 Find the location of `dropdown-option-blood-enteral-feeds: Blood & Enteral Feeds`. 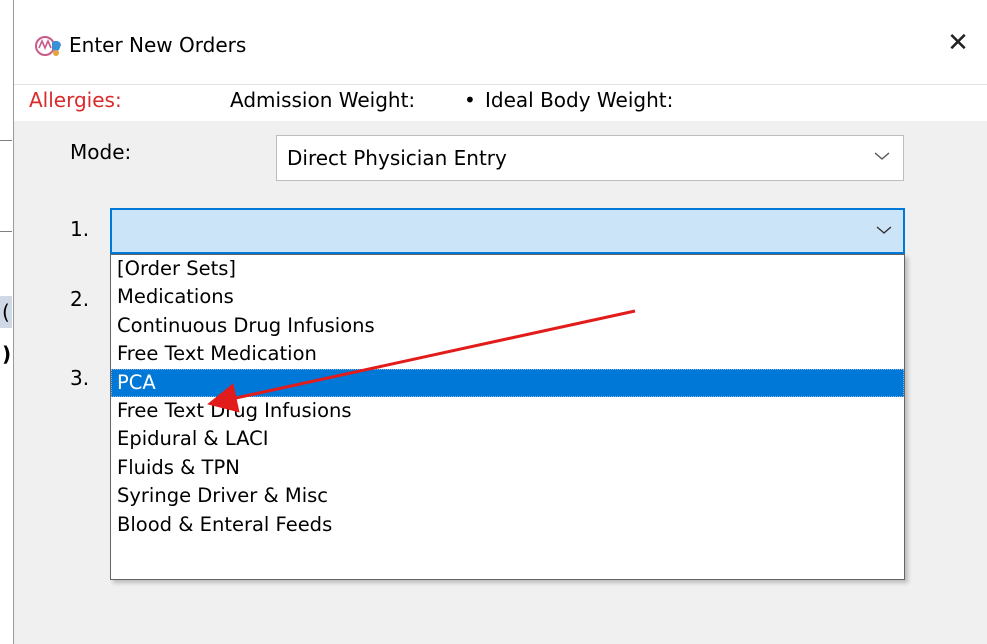

dropdown-option-blood-enteral-feeds: Blood & Enteral Feeds is located at coordinates (507, 525).